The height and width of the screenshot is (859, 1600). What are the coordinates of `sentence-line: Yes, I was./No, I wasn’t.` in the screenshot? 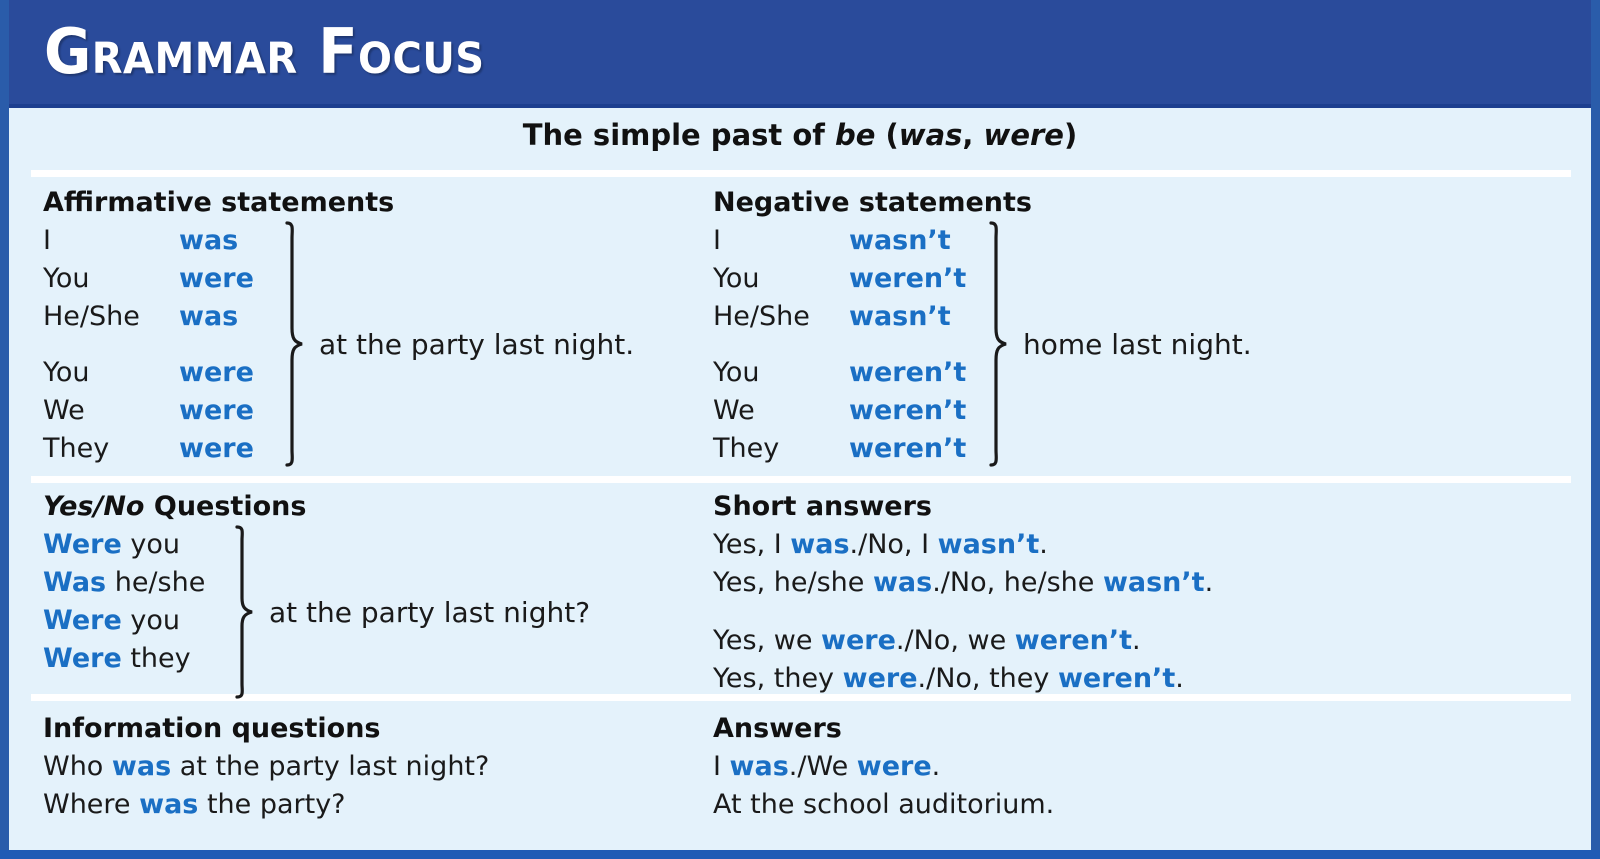 It's located at (963, 545).